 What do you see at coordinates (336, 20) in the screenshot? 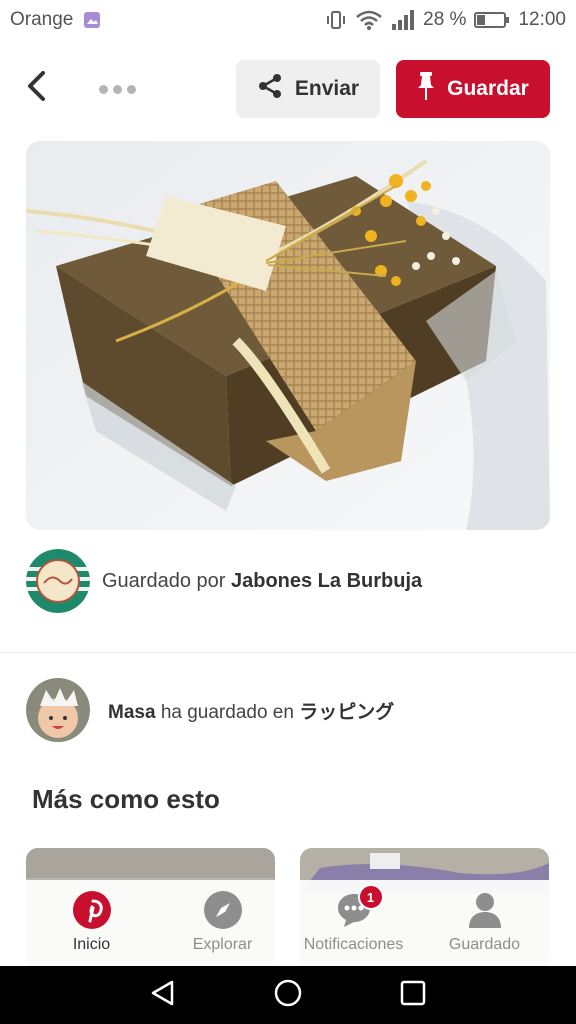
I see `vibrate-icon` at bounding box center [336, 20].